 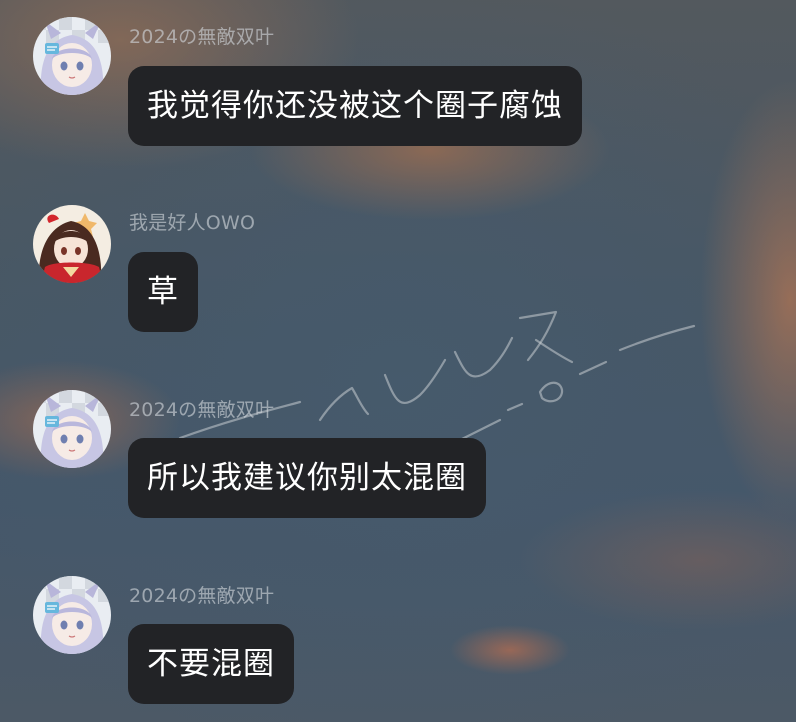 What do you see at coordinates (307, 478) in the screenshot?
I see `message-bubble: 所以我建议你别太混圈` at bounding box center [307, 478].